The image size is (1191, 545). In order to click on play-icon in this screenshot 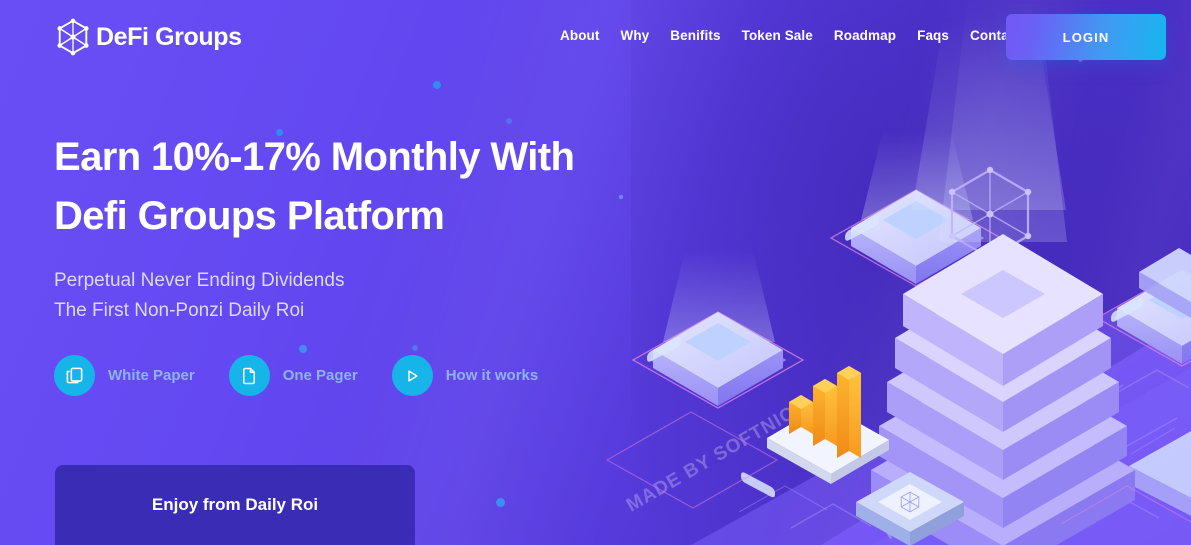, I will do `click(412, 375)`.